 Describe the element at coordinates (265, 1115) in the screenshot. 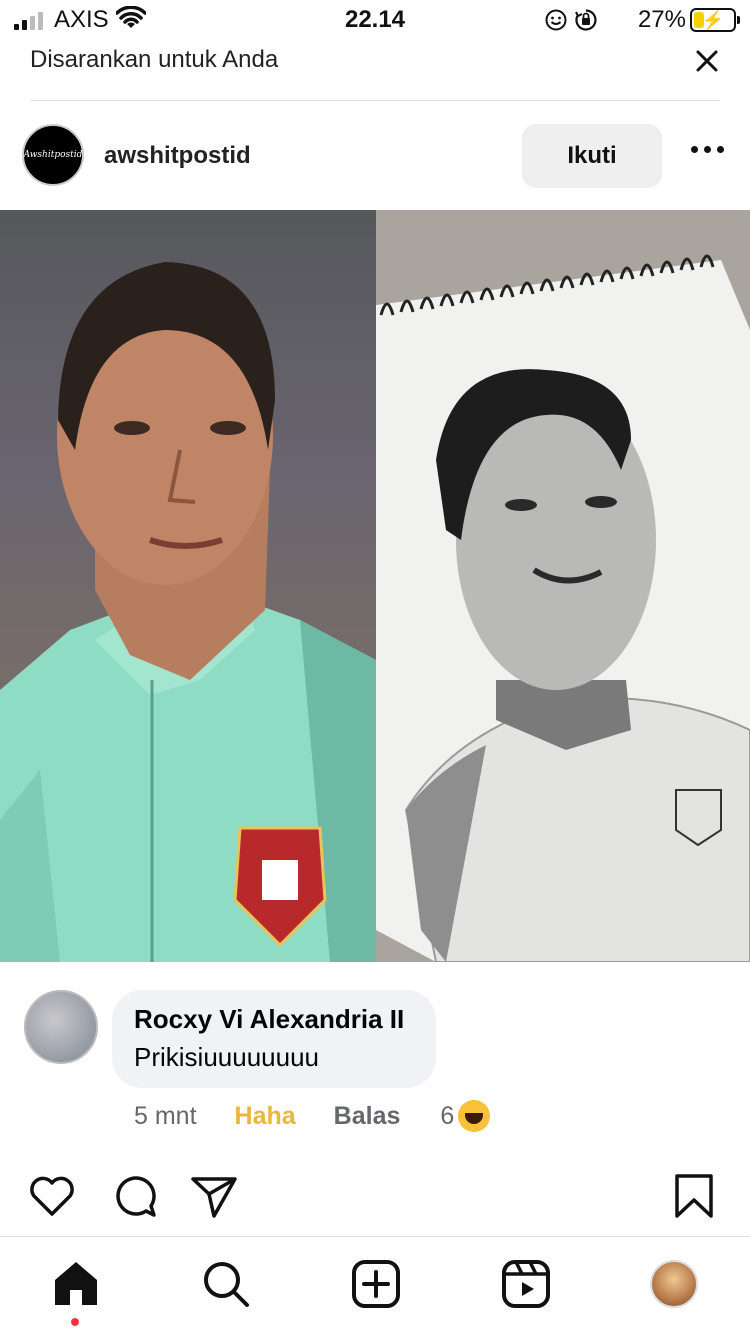

I see `comment-reaction-label: Haha` at that location.